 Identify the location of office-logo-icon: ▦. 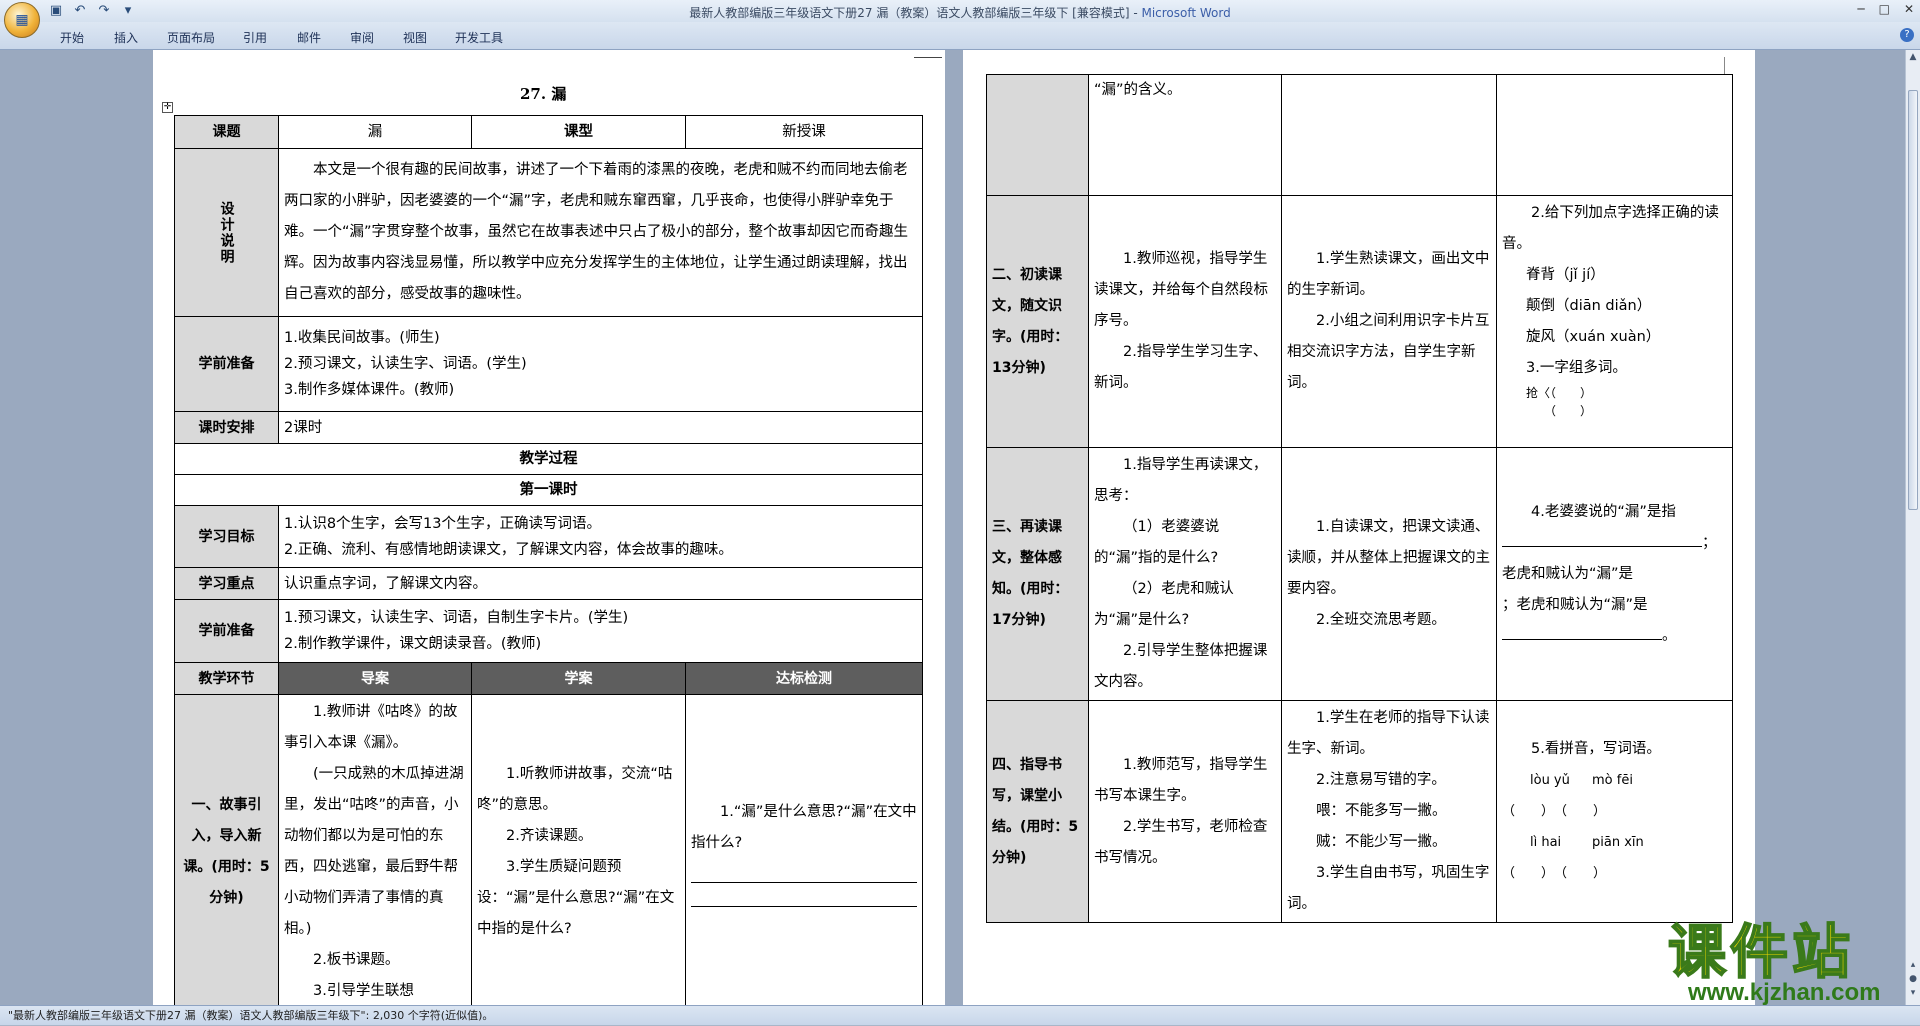
(22, 20).